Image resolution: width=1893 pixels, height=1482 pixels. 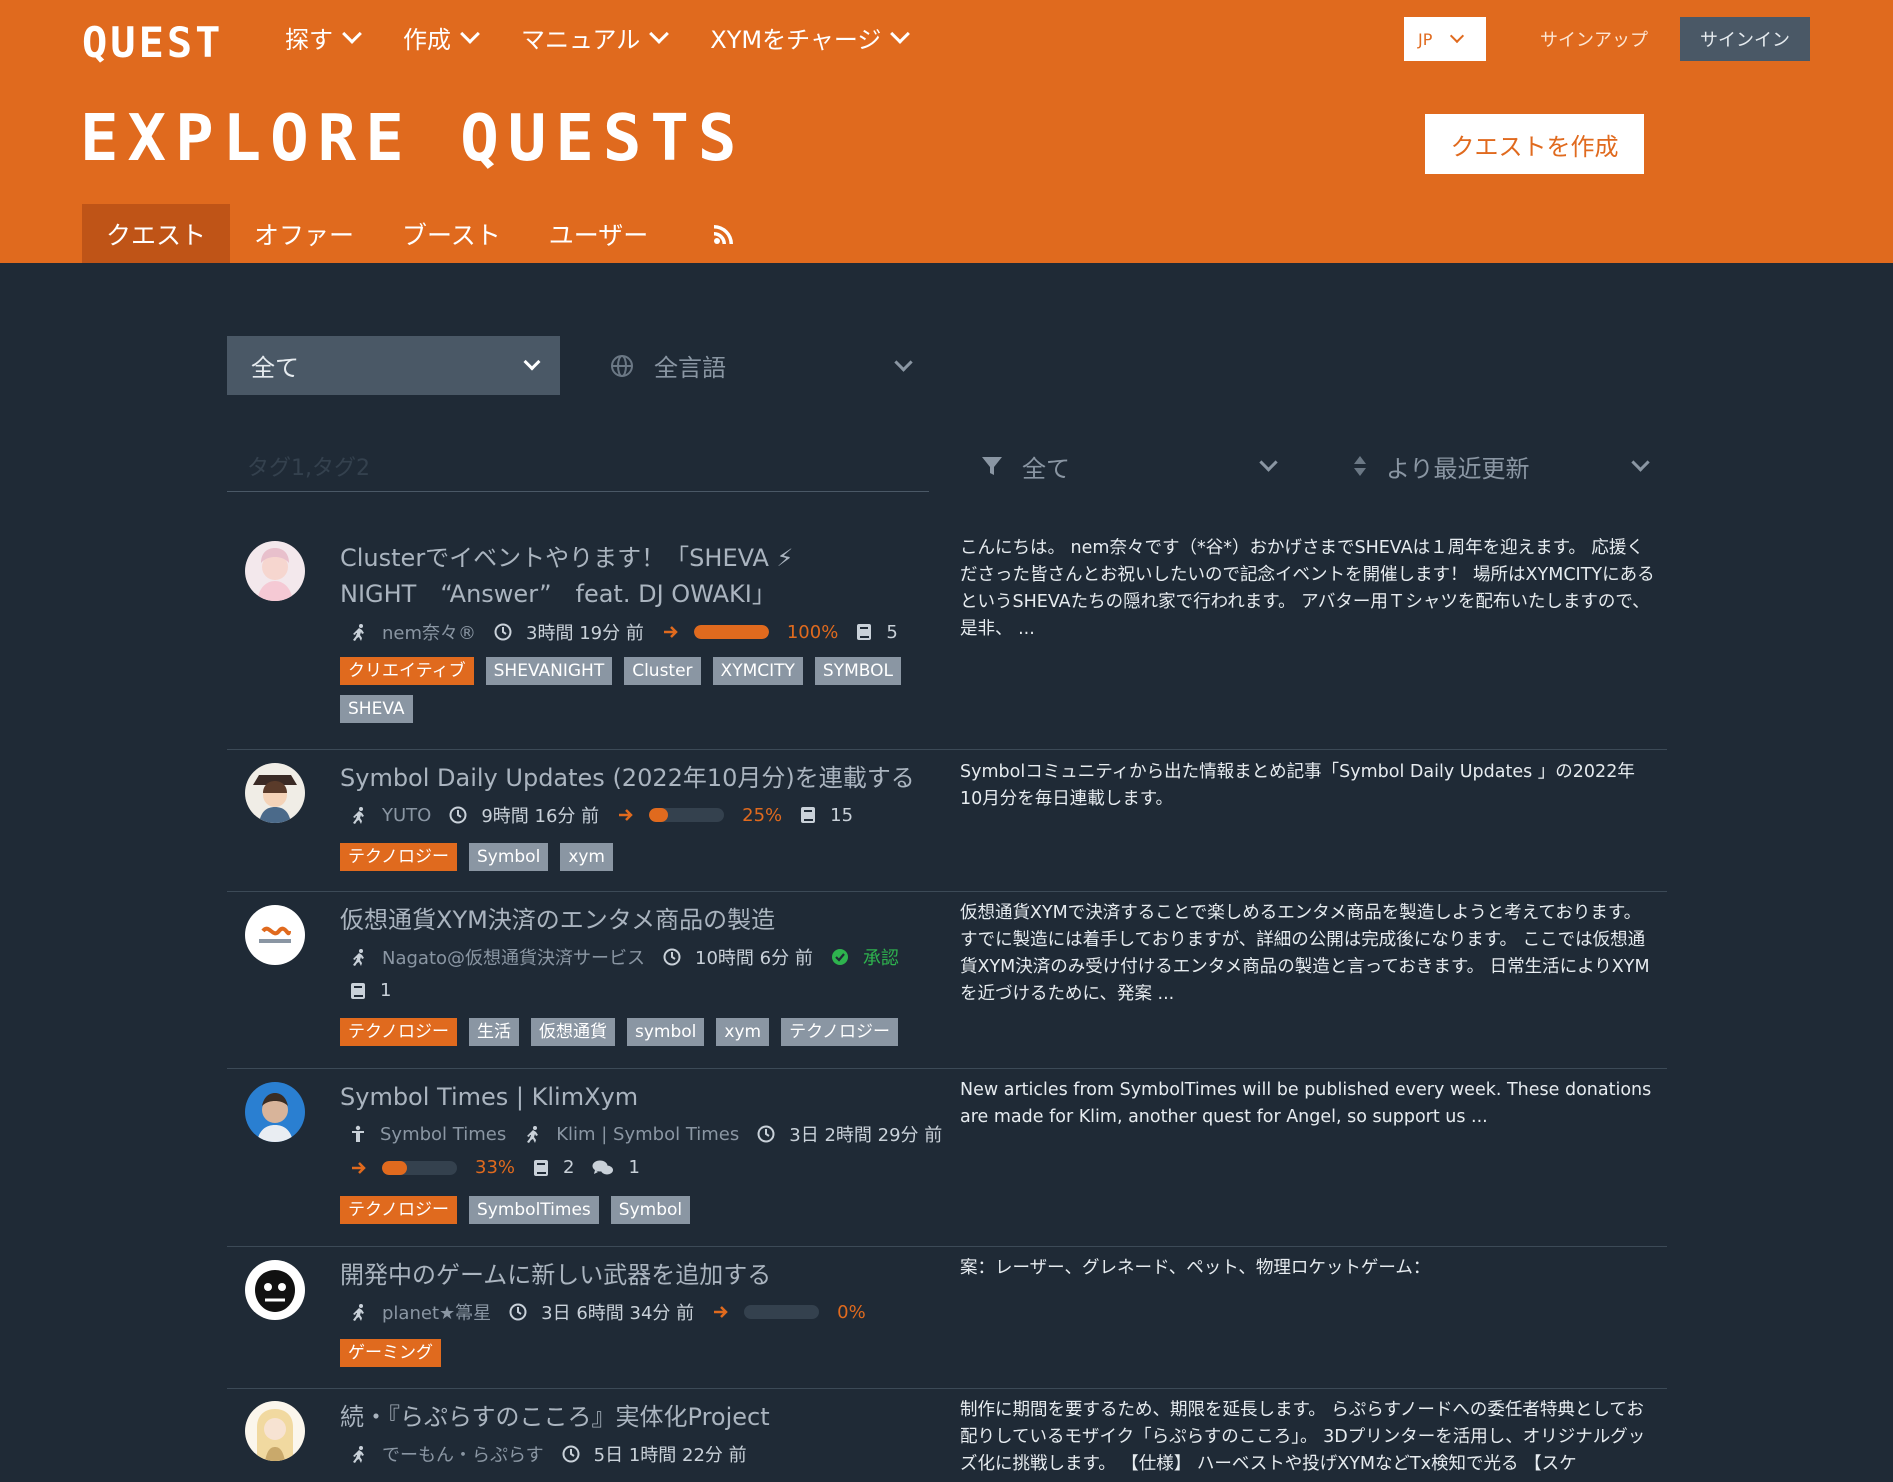 I want to click on author-name: YUTO, so click(x=406, y=815).